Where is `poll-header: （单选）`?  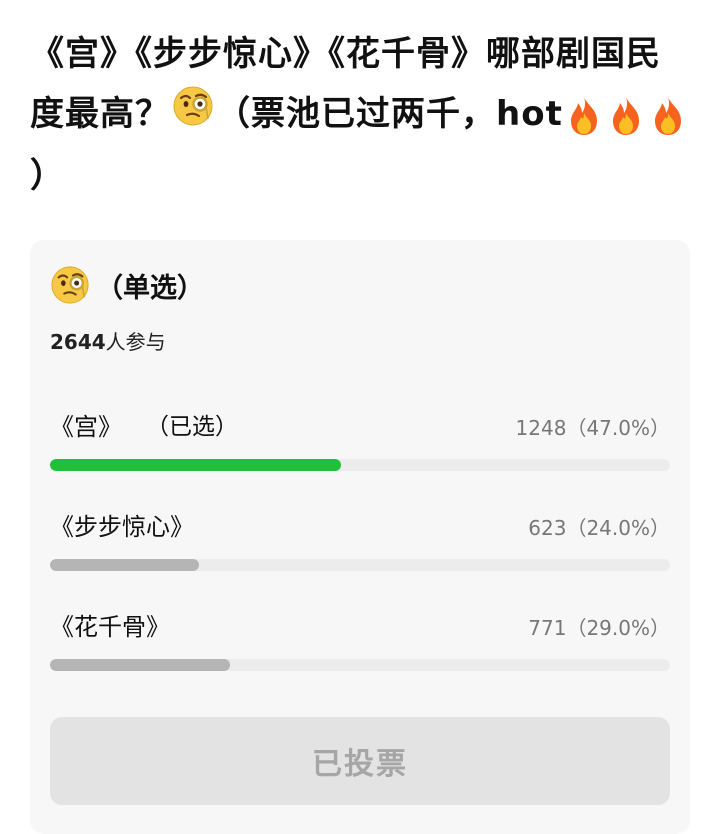
poll-header: （单选） is located at coordinates (127, 285).